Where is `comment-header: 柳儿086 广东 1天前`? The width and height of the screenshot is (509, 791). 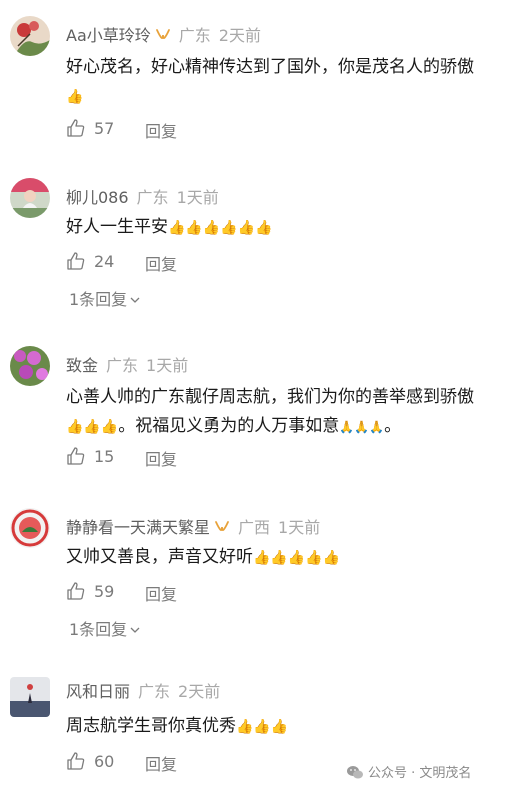
comment-header: 柳儿086 广东 1天前 is located at coordinates (142, 198).